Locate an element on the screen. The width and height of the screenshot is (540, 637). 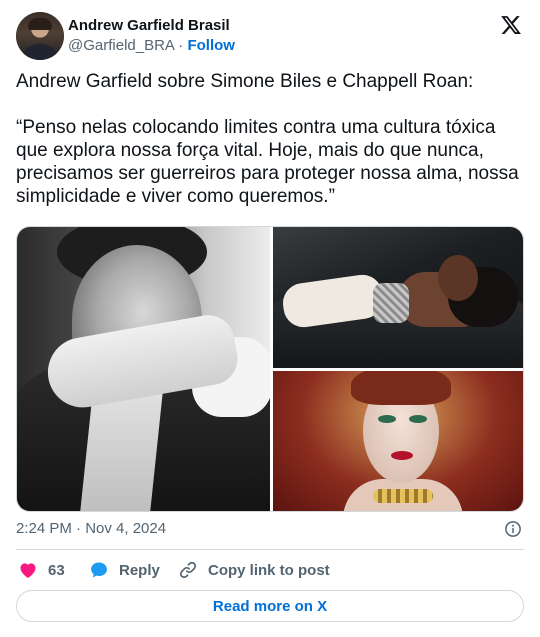
media-photo-chappell-roan is located at coordinates (398, 441).